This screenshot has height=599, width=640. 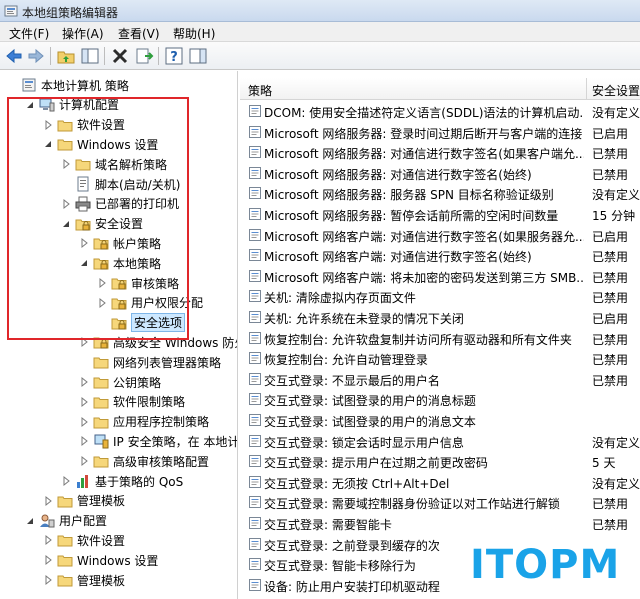 What do you see at coordinates (409, 195) in the screenshot?
I see `policy-name: Microsoft 网络服务器: 服务器 SPN 目标名称验证级别` at bounding box center [409, 195].